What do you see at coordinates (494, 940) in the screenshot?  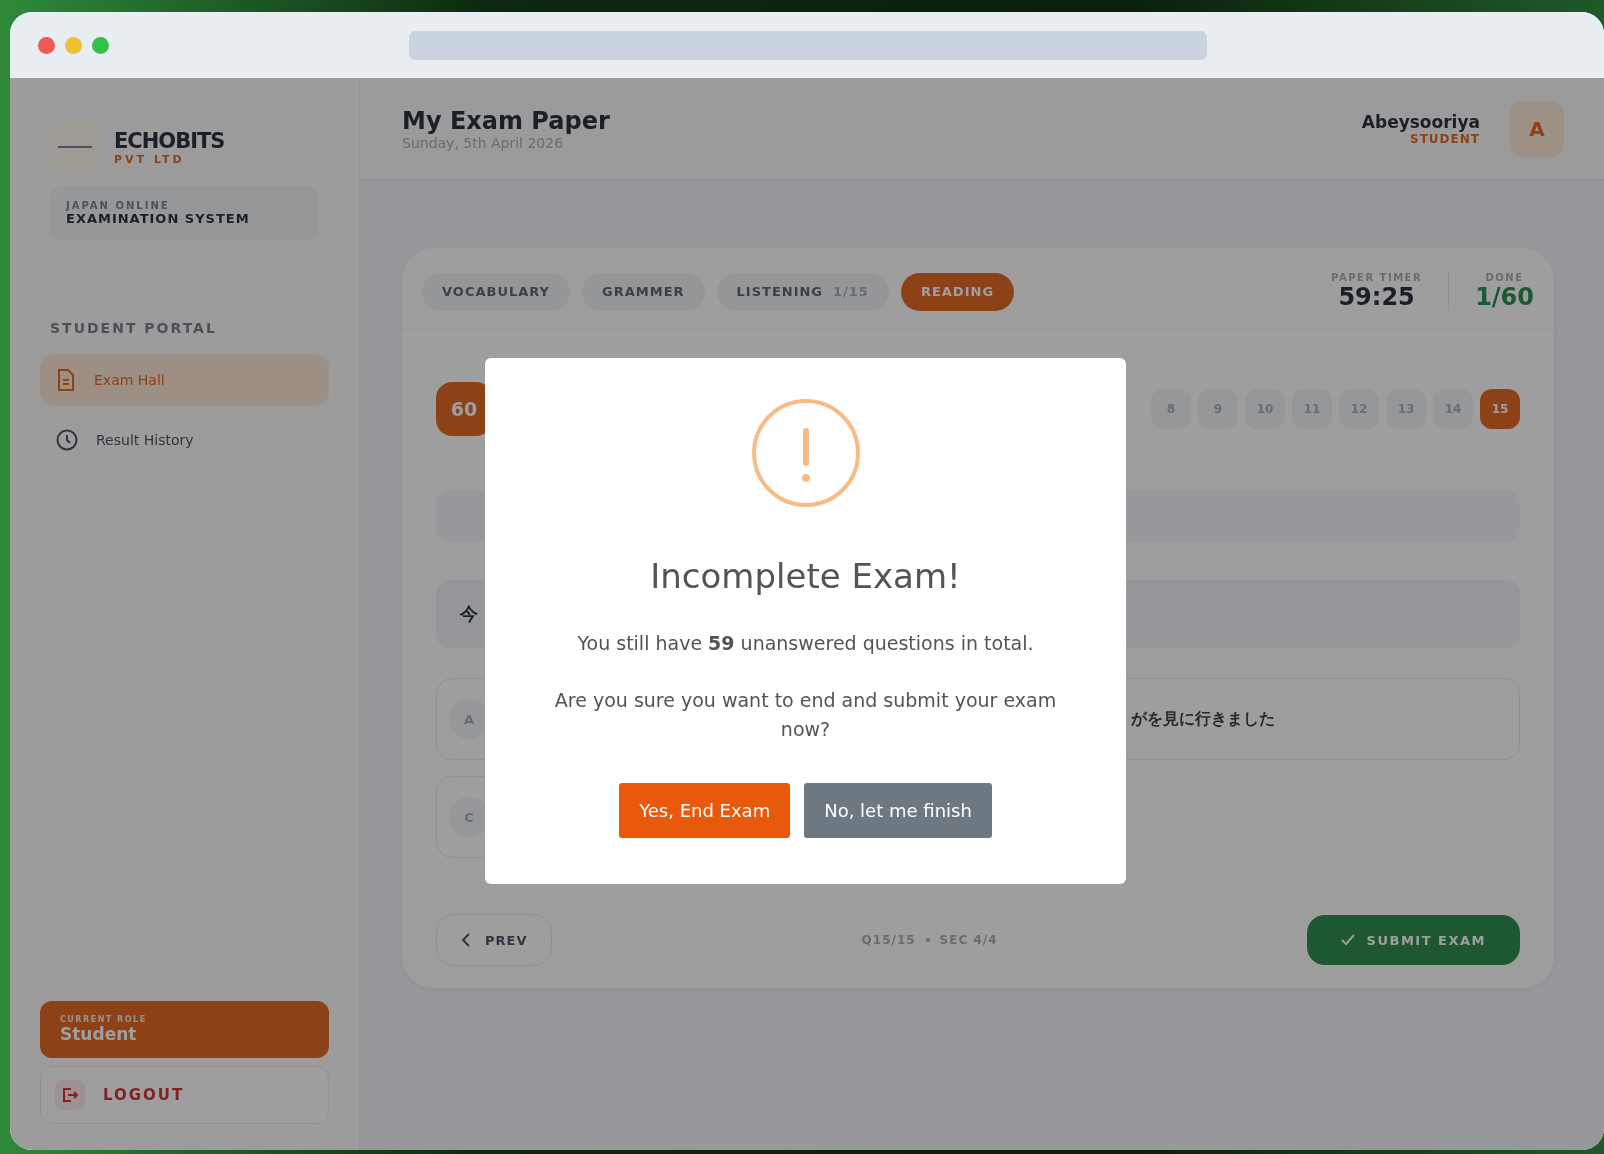 I see `prev-button: PREV` at bounding box center [494, 940].